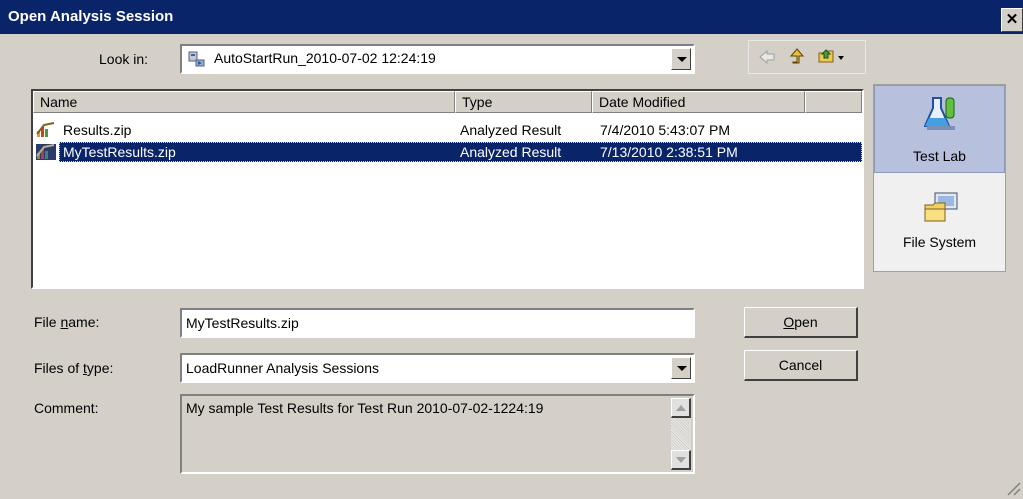  Describe the element at coordinates (119, 152) in the screenshot. I see `file-name-cell: MyTestResults.zip` at that location.